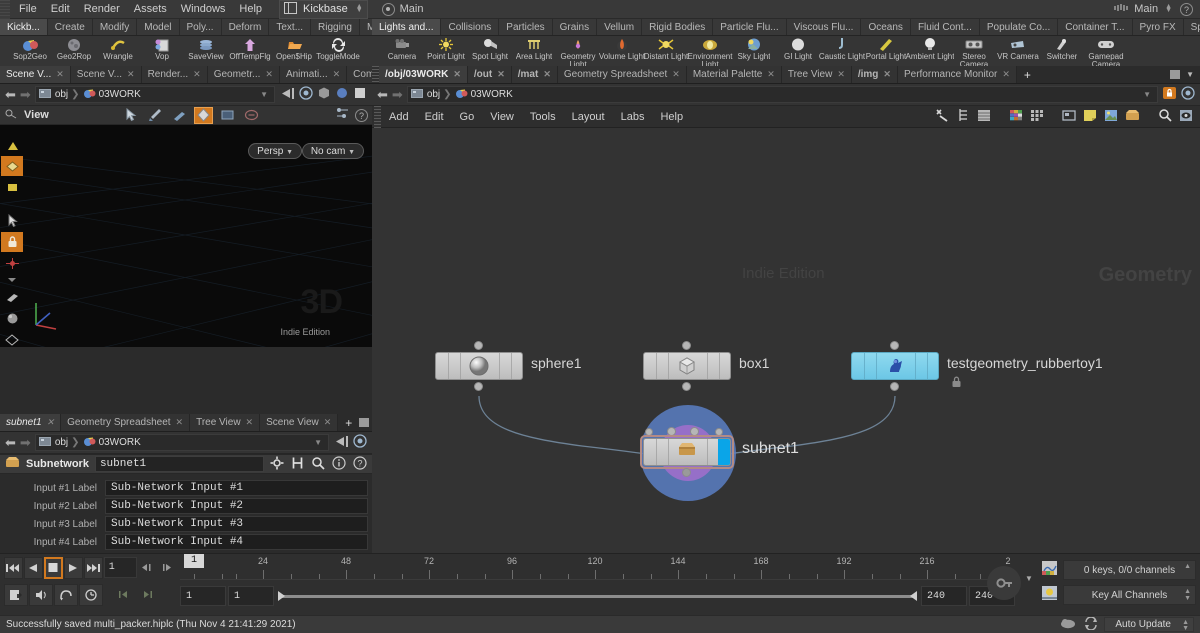 Image resolution: width=1200 pixels, height=633 pixels. Describe the element at coordinates (597, 567) in the screenshot. I see `timeline-ruler: 1 24 48 72 96 120 144 168 192 216 2` at that location.